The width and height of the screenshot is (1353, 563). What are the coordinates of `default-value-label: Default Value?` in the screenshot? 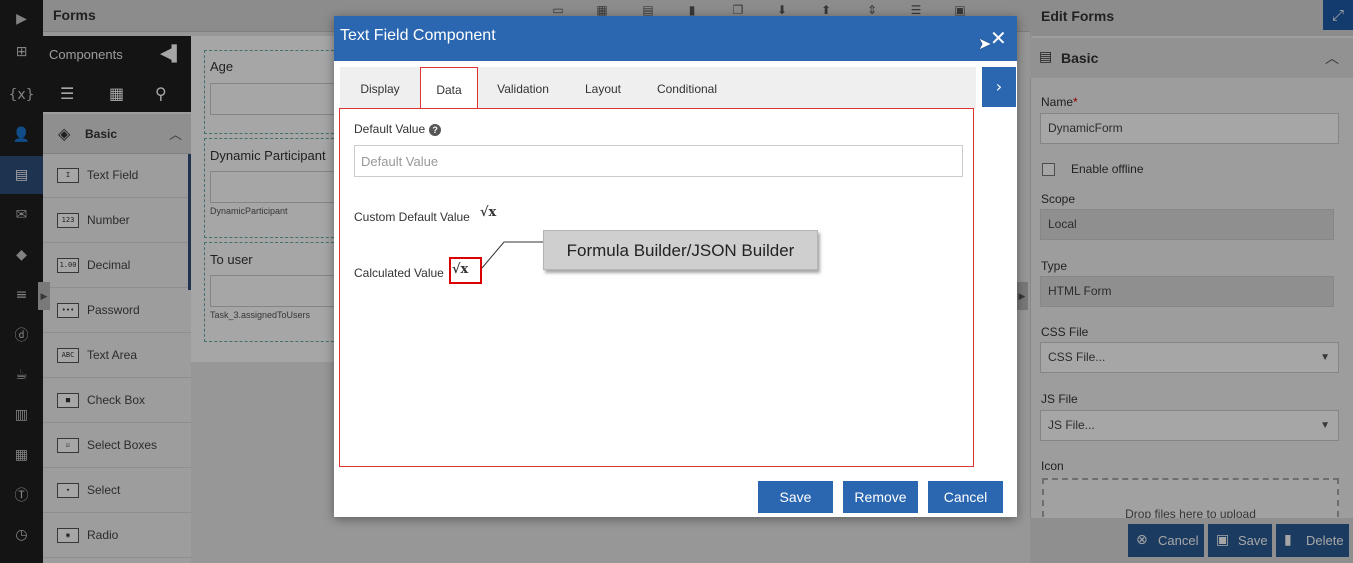 It's located at (398, 129).